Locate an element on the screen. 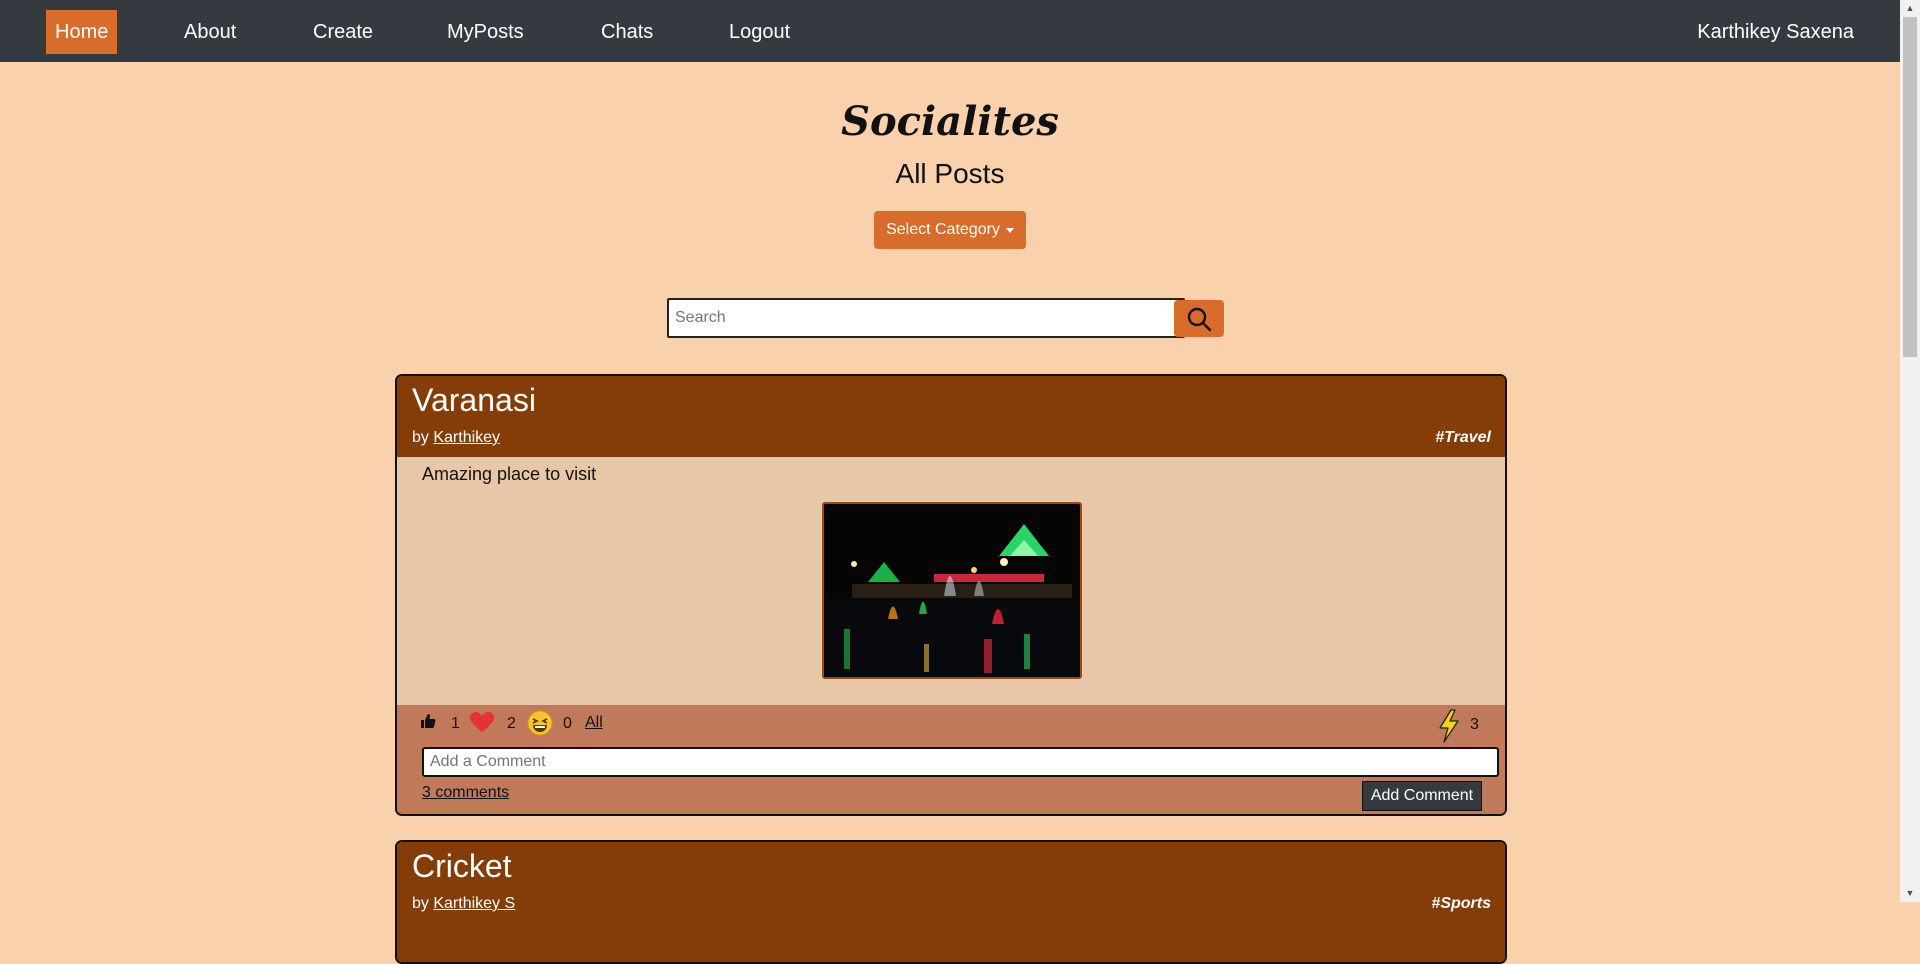 Image resolution: width=1920 pixels, height=964 pixels. page-scrollbar: ▲ ▼ is located at coordinates (1910, 451).